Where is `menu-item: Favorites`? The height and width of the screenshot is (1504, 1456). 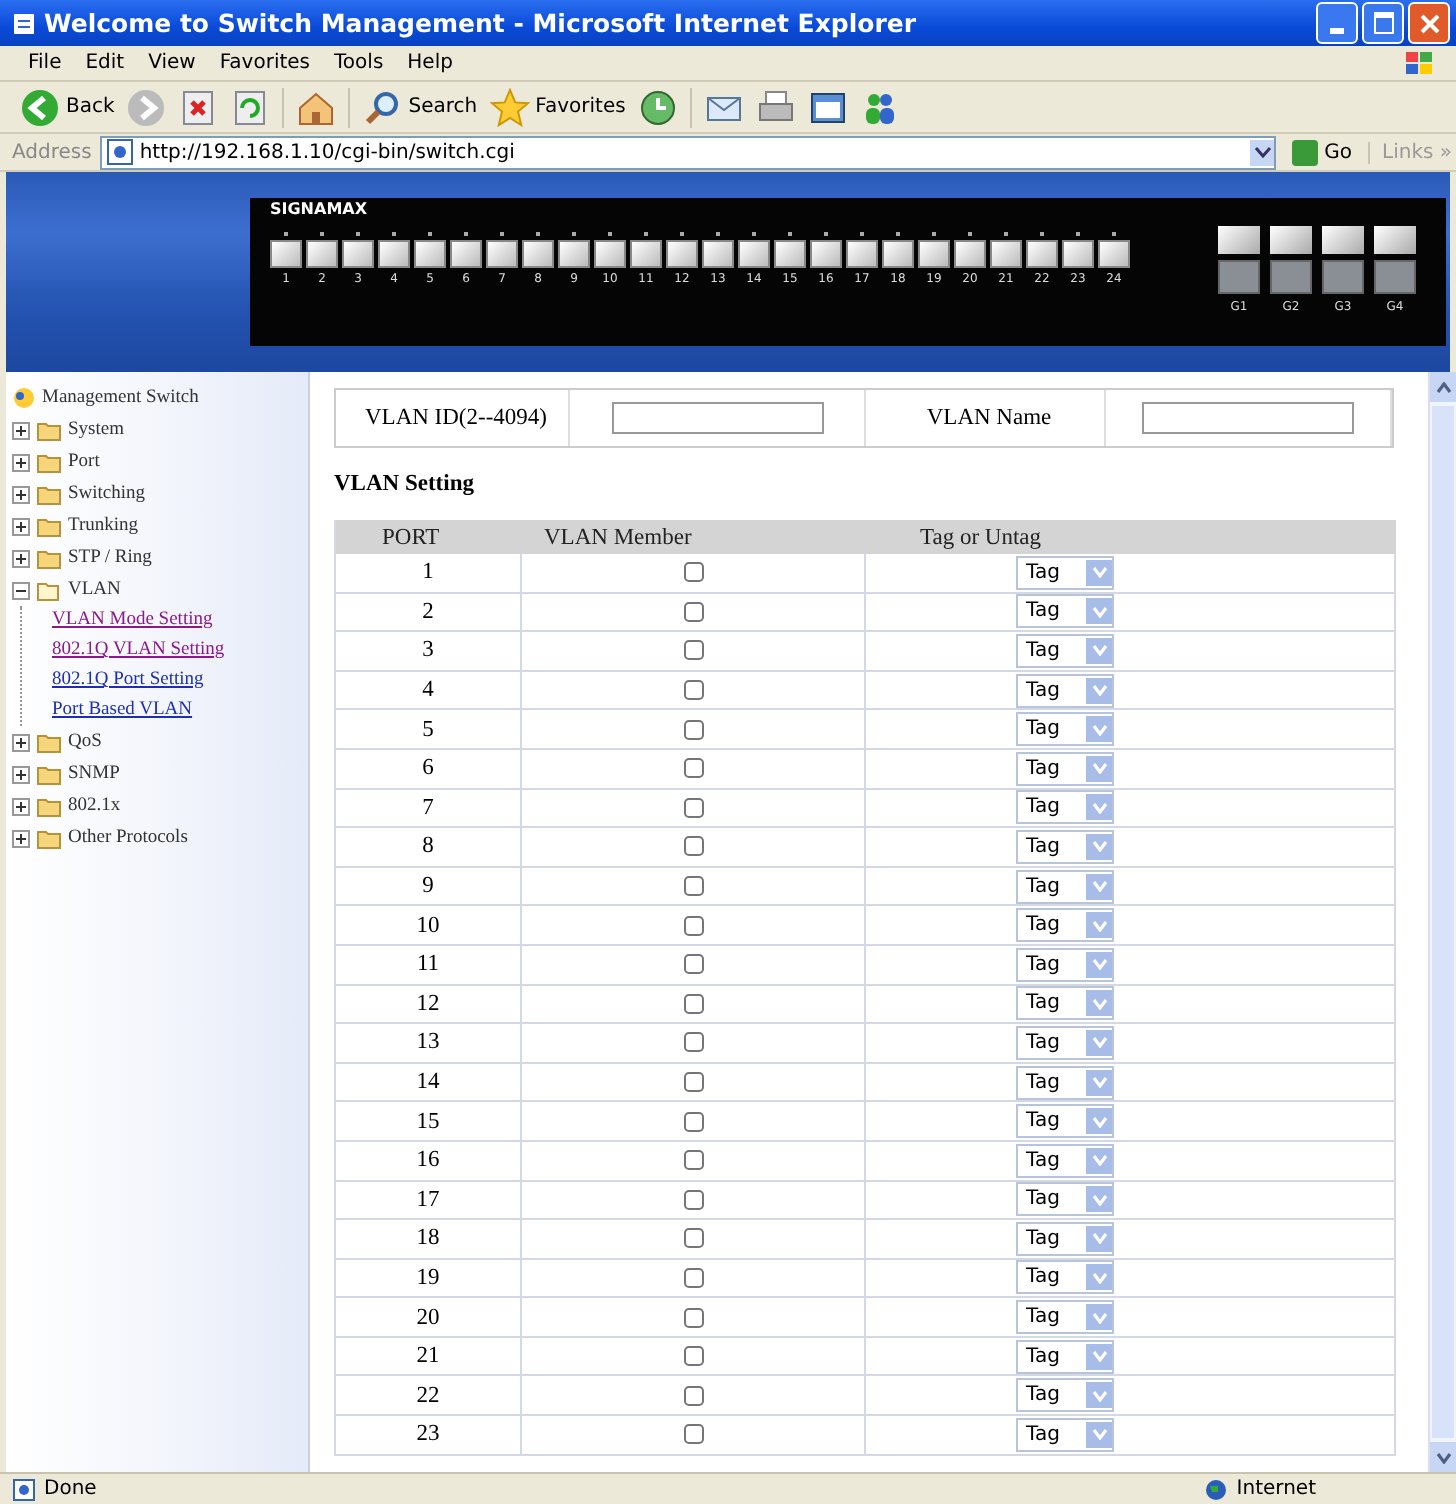
menu-item: Favorites is located at coordinates (265, 63).